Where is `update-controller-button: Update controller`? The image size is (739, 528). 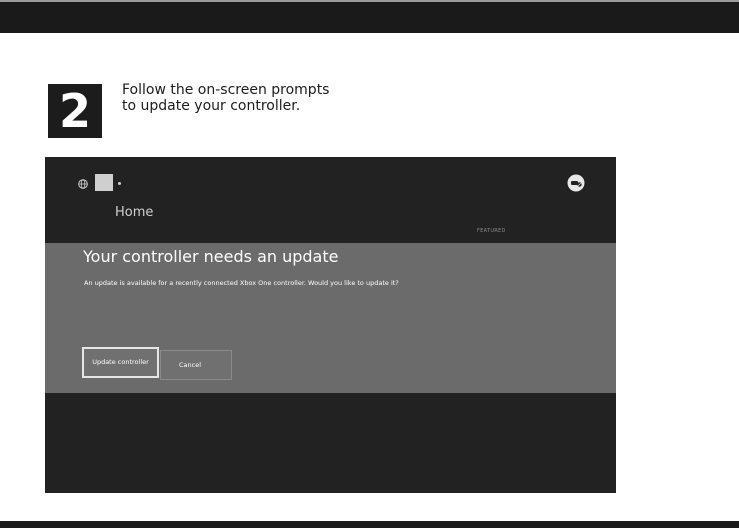 update-controller-button: Update controller is located at coordinates (120, 362).